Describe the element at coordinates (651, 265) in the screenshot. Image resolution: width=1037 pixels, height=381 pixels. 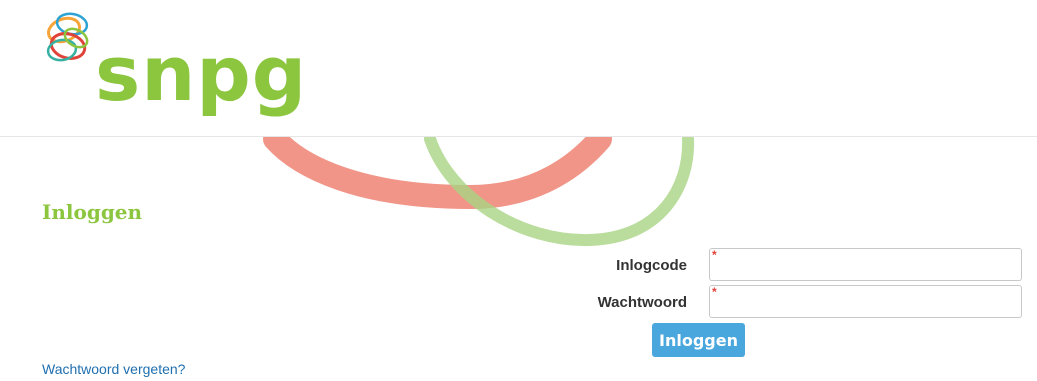
I see `login-code-label: Inlogcode` at that location.